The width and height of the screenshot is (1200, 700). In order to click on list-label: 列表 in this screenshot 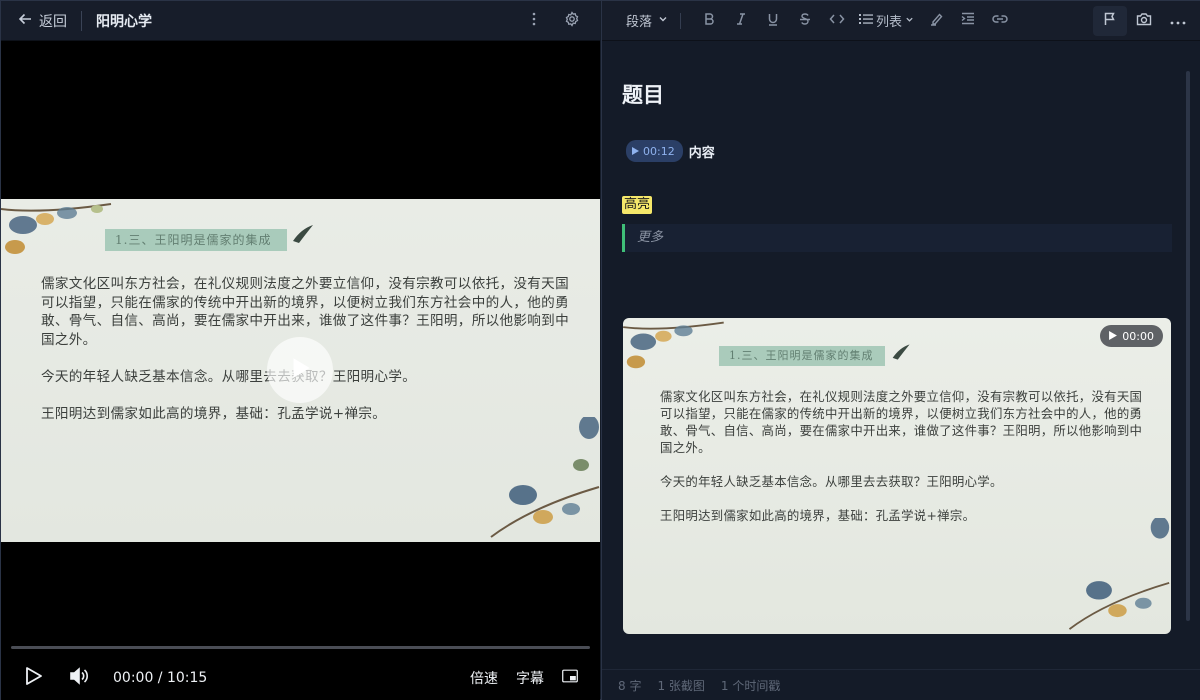, I will do `click(889, 22)`.